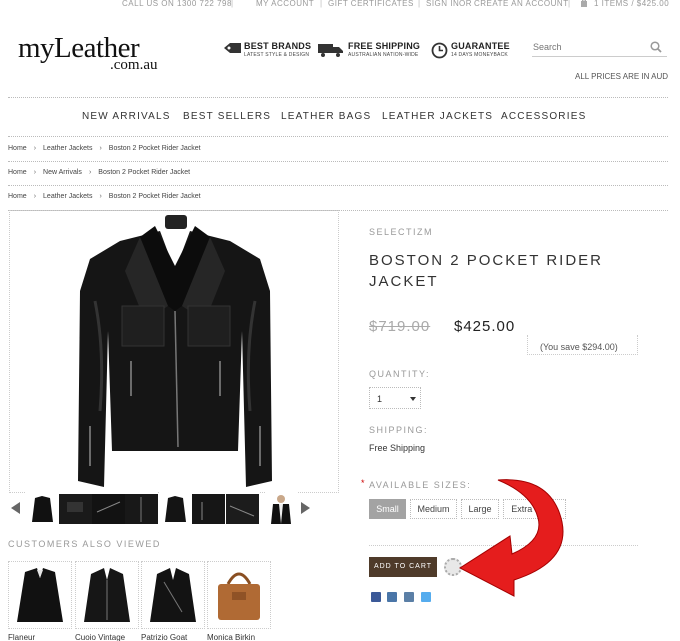  What do you see at coordinates (439, 53) in the screenshot?
I see `clock-icon` at bounding box center [439, 53].